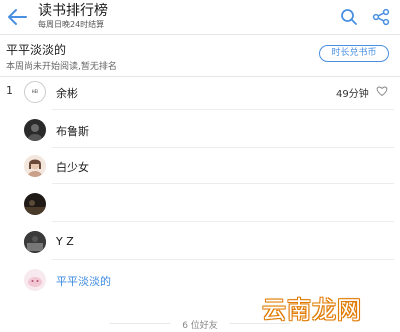  I want to click on ranking-row: 布鲁斯, so click(200, 130).